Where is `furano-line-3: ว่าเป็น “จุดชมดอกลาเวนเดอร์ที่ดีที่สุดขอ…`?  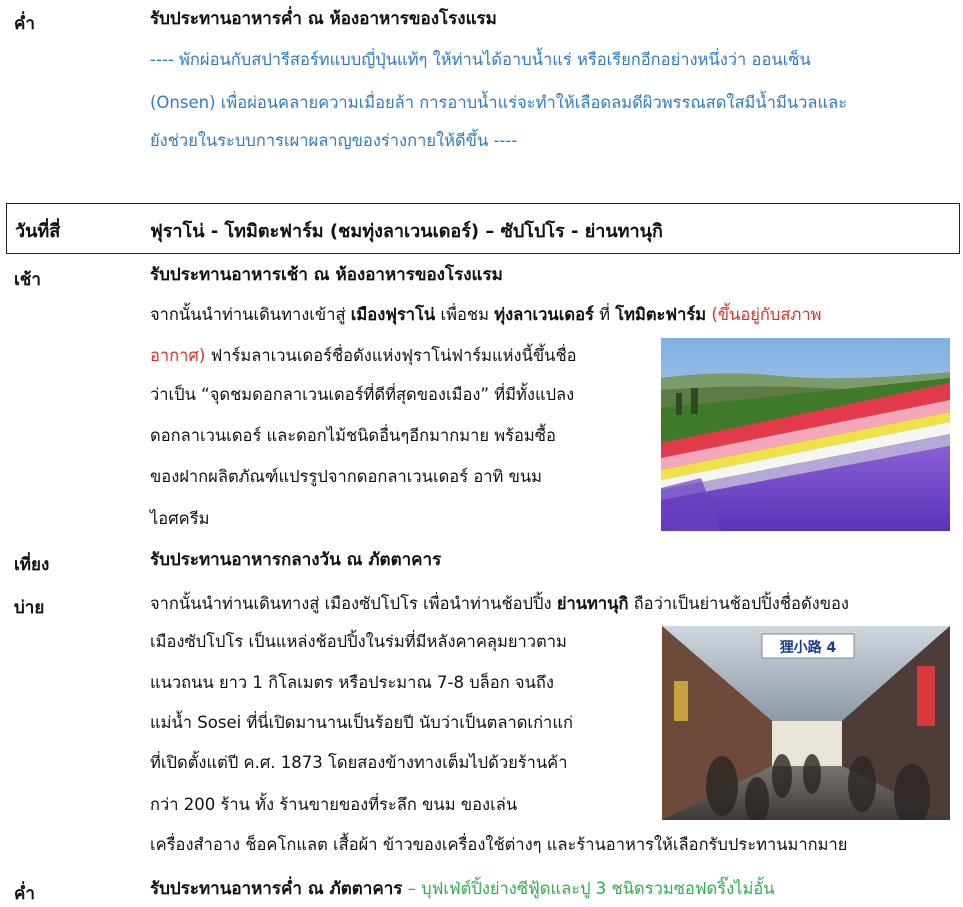
furano-line-3: ว่าเป็น “จุดชมดอกลาเวนเดอร์ที่ดีที่สุดขอ… is located at coordinates (362, 394).